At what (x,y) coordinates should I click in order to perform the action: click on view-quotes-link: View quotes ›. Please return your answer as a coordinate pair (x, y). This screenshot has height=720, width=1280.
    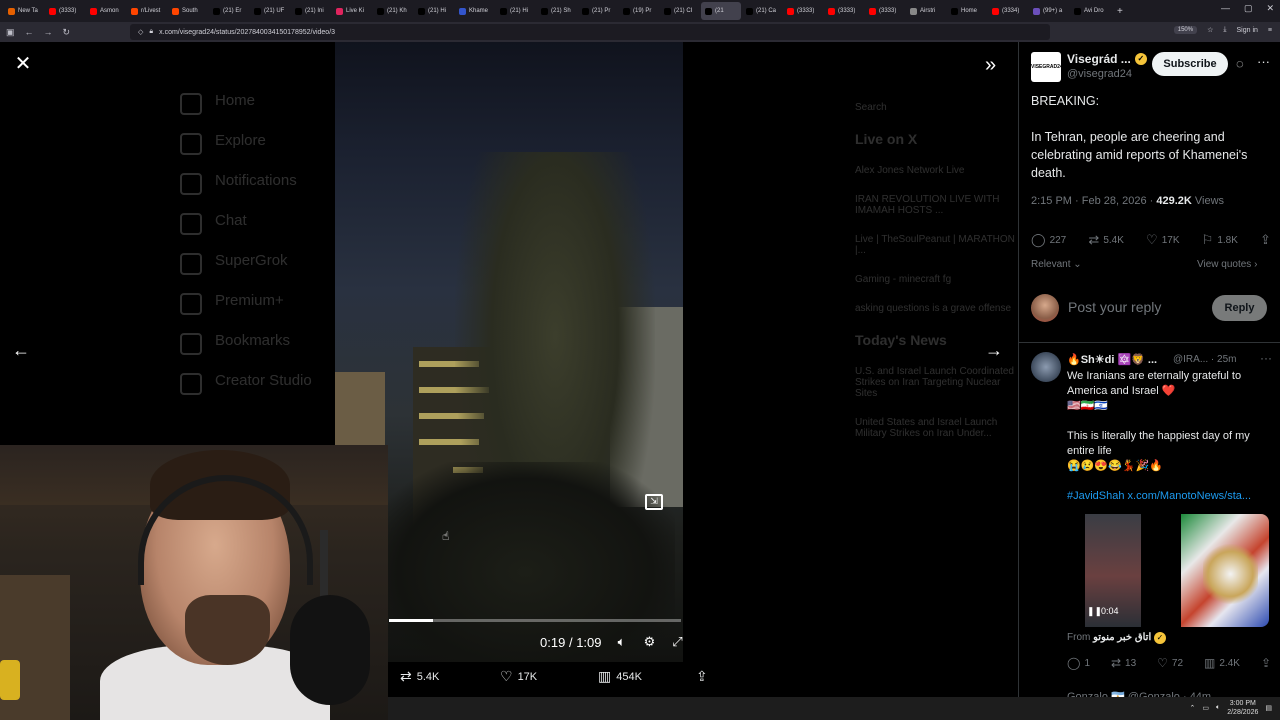
    Looking at the image, I should click on (1227, 264).